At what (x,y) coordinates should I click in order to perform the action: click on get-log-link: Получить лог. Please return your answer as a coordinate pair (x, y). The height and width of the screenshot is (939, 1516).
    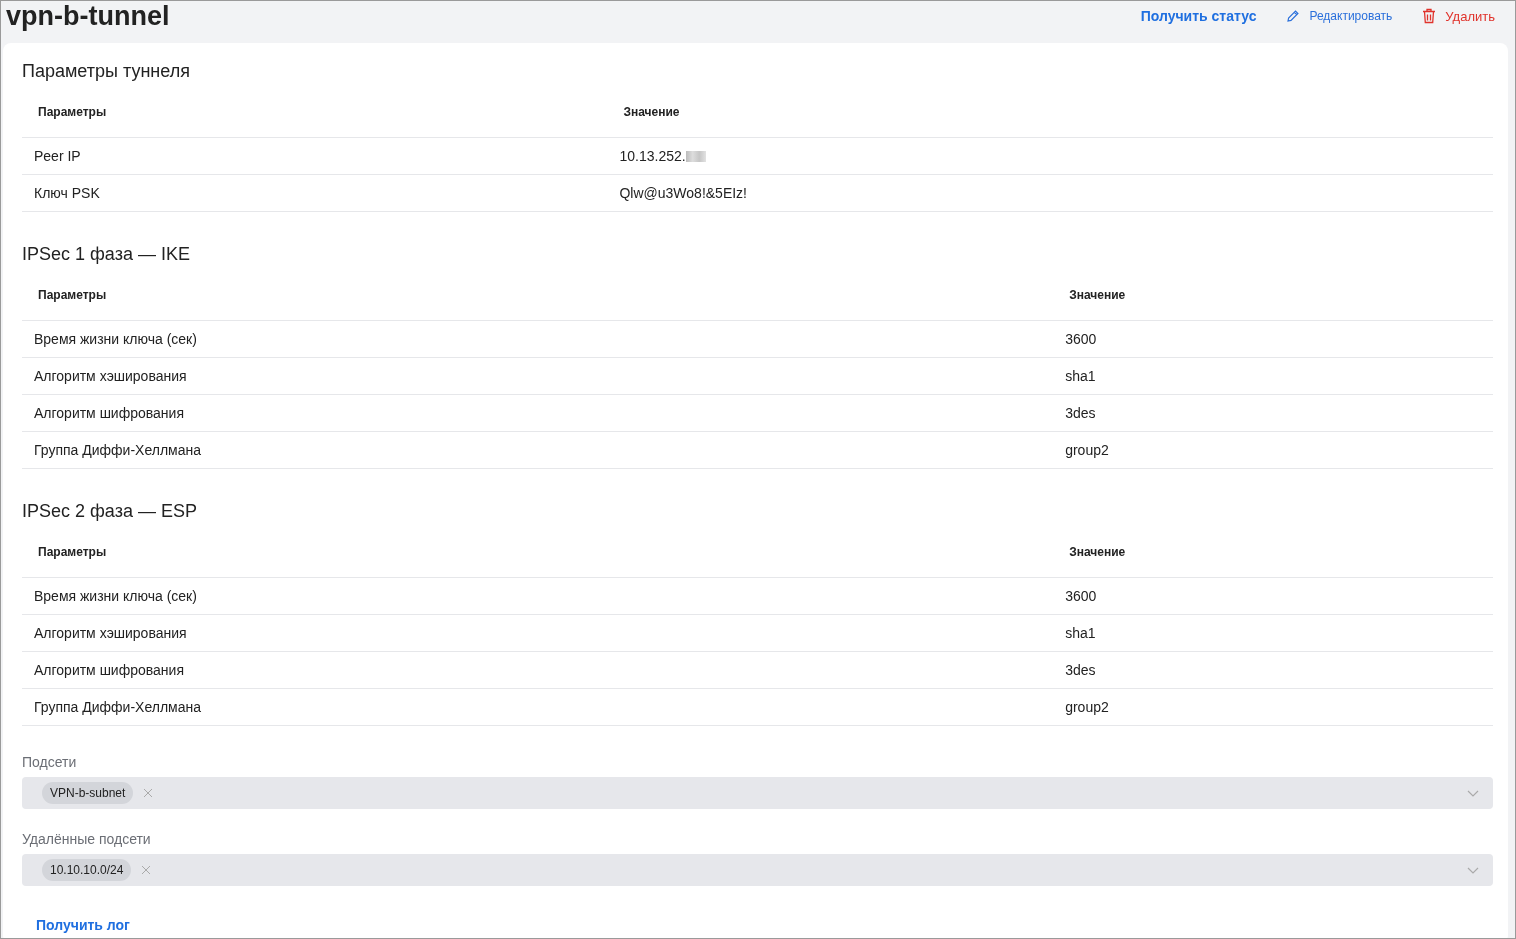
    Looking at the image, I should click on (83, 925).